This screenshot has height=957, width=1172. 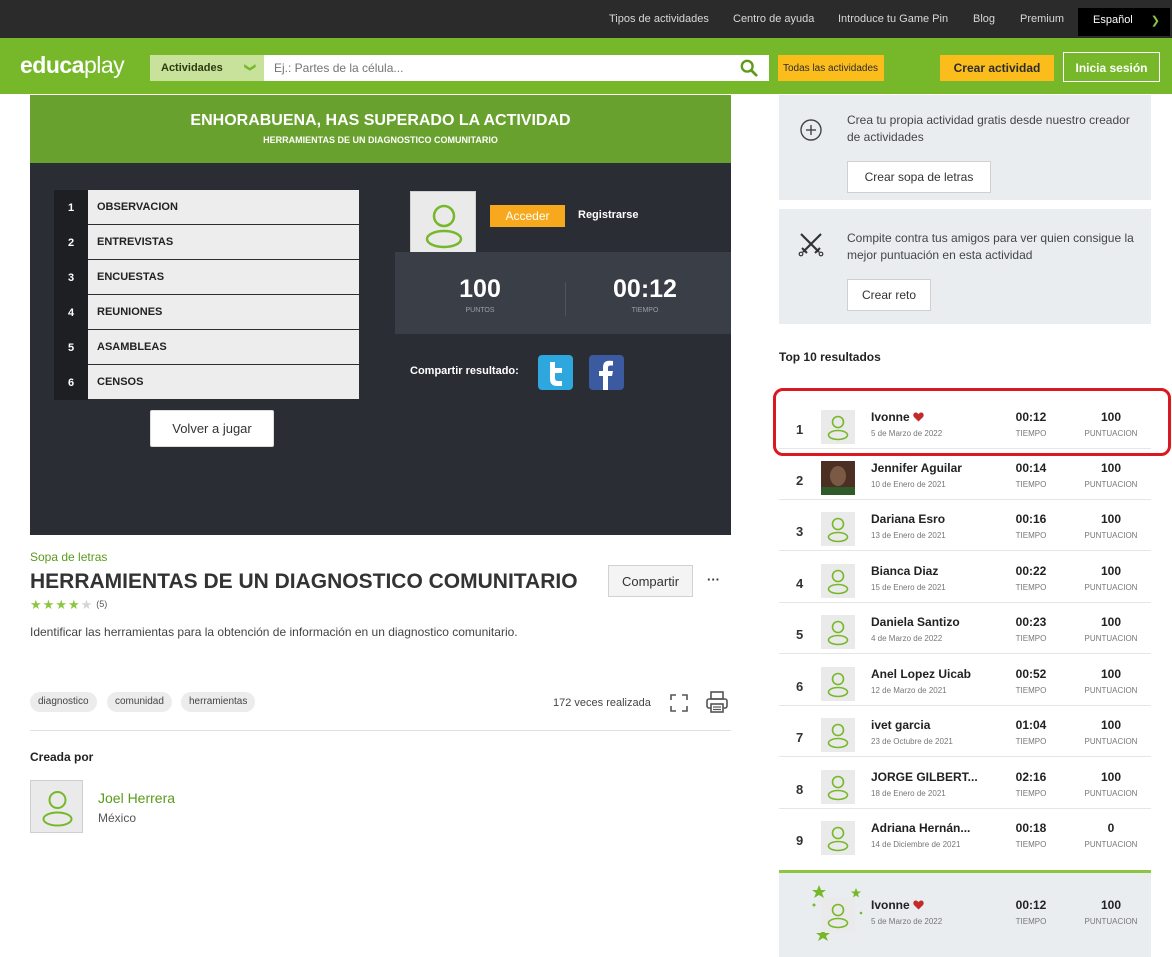 What do you see at coordinates (212, 428) in the screenshot?
I see `replay-button: Volver a jugar` at bounding box center [212, 428].